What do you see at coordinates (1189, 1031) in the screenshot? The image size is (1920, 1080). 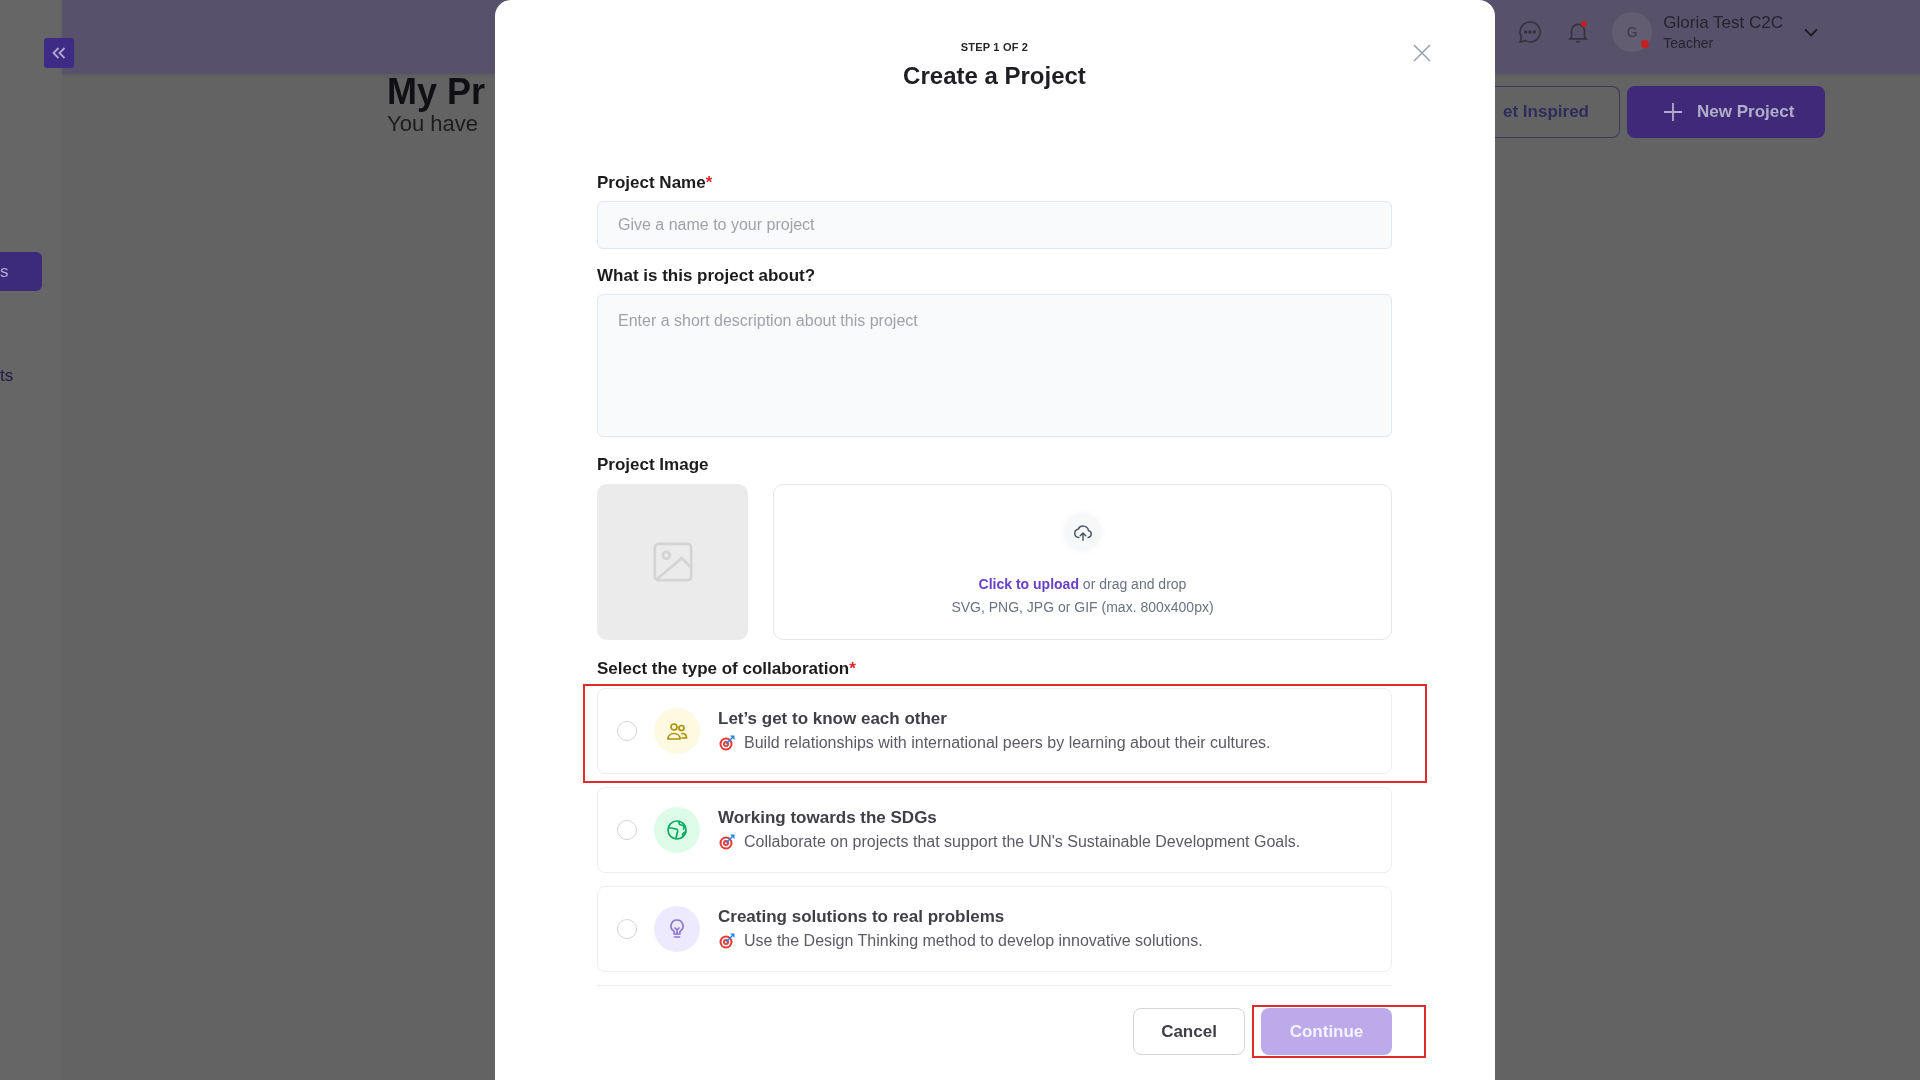 I see `cancel-button: Cancel` at bounding box center [1189, 1031].